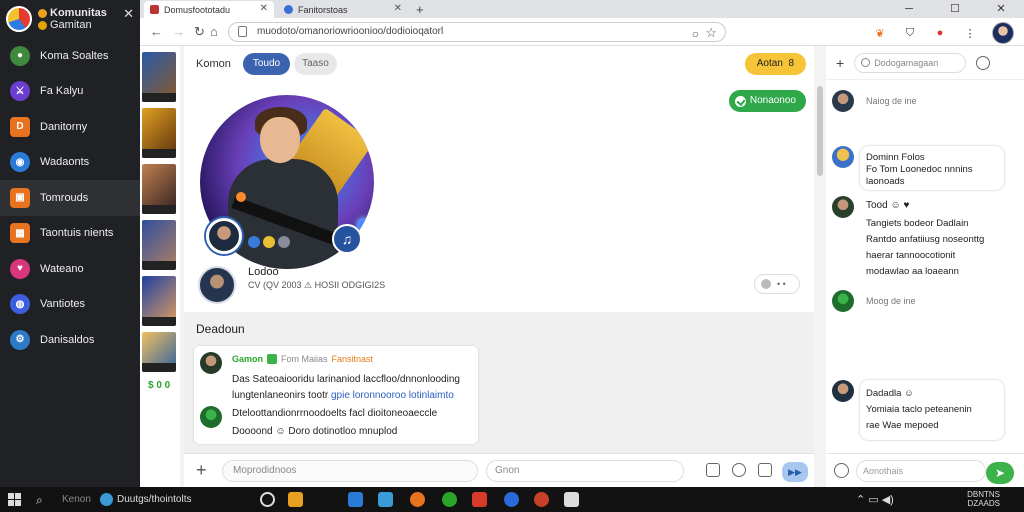 The width and height of the screenshot is (1024, 512). I want to click on forward-icon: →, so click(178, 31).